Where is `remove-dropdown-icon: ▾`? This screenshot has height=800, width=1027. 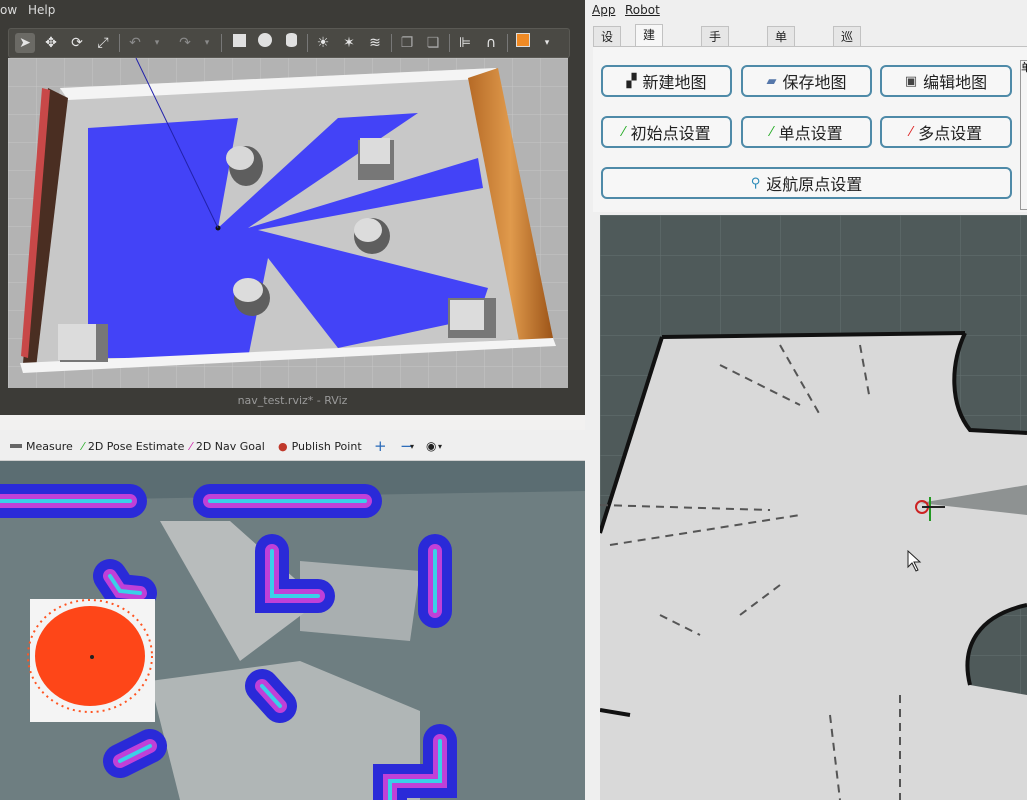
remove-dropdown-icon: ▾ is located at coordinates (412, 446).